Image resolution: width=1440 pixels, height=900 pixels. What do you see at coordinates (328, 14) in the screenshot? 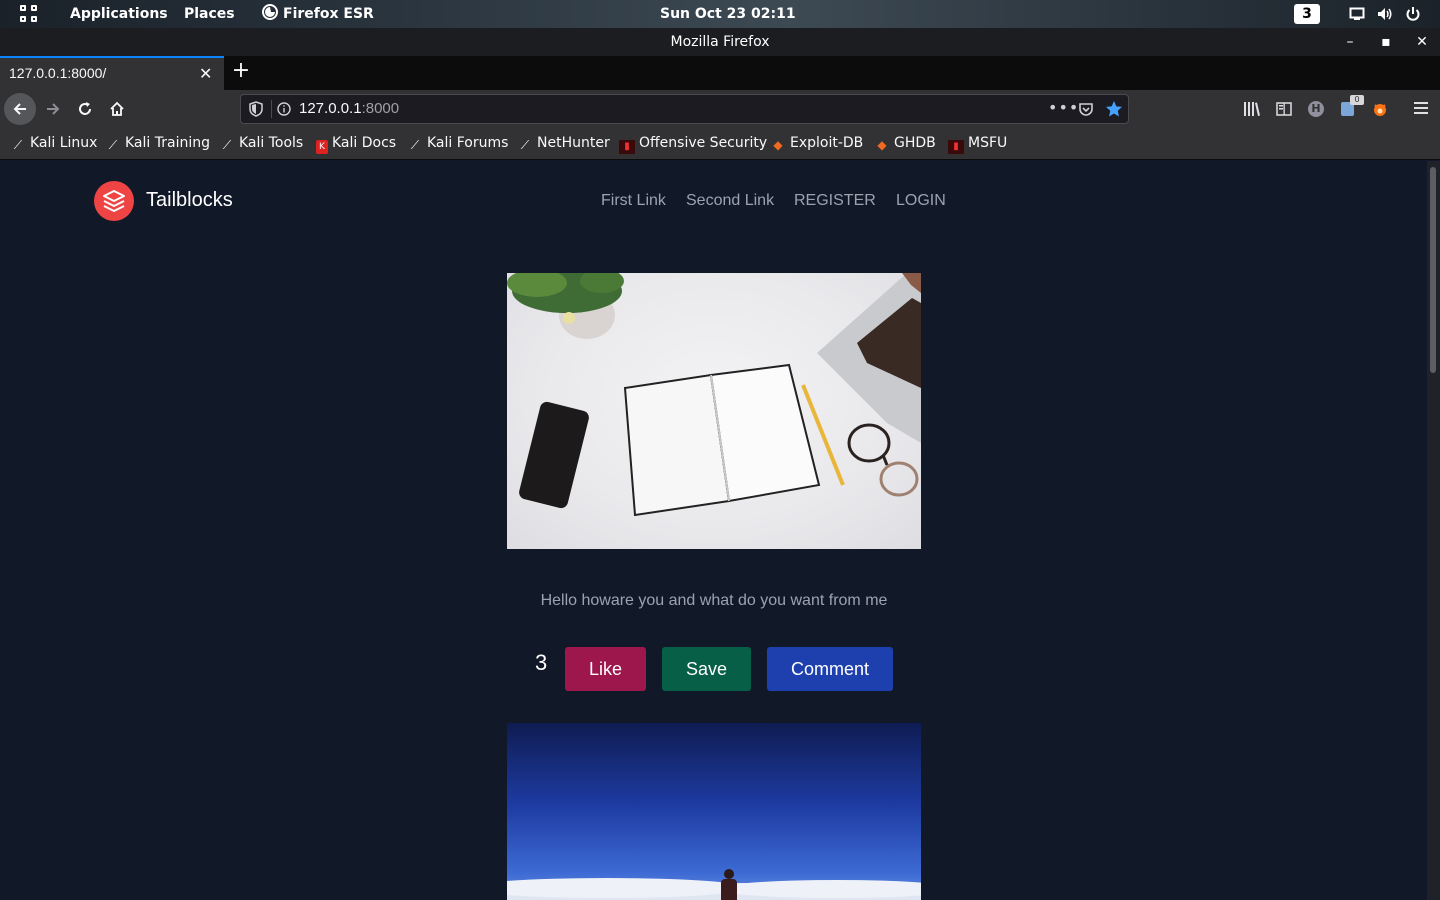
I see `firefox-app-label: Firefox ESR` at bounding box center [328, 14].